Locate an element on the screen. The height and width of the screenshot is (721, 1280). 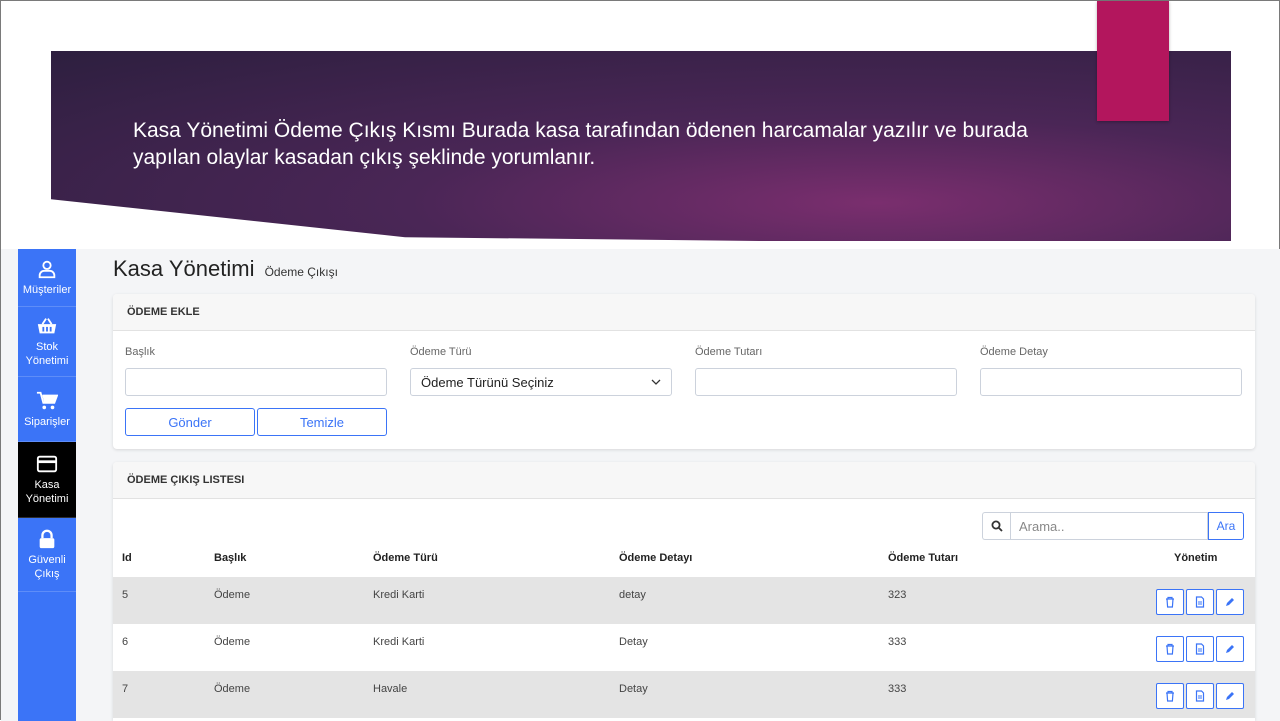
sidebar-item-guvenli-cikis: Güvenli Çıkış is located at coordinates (47, 555).